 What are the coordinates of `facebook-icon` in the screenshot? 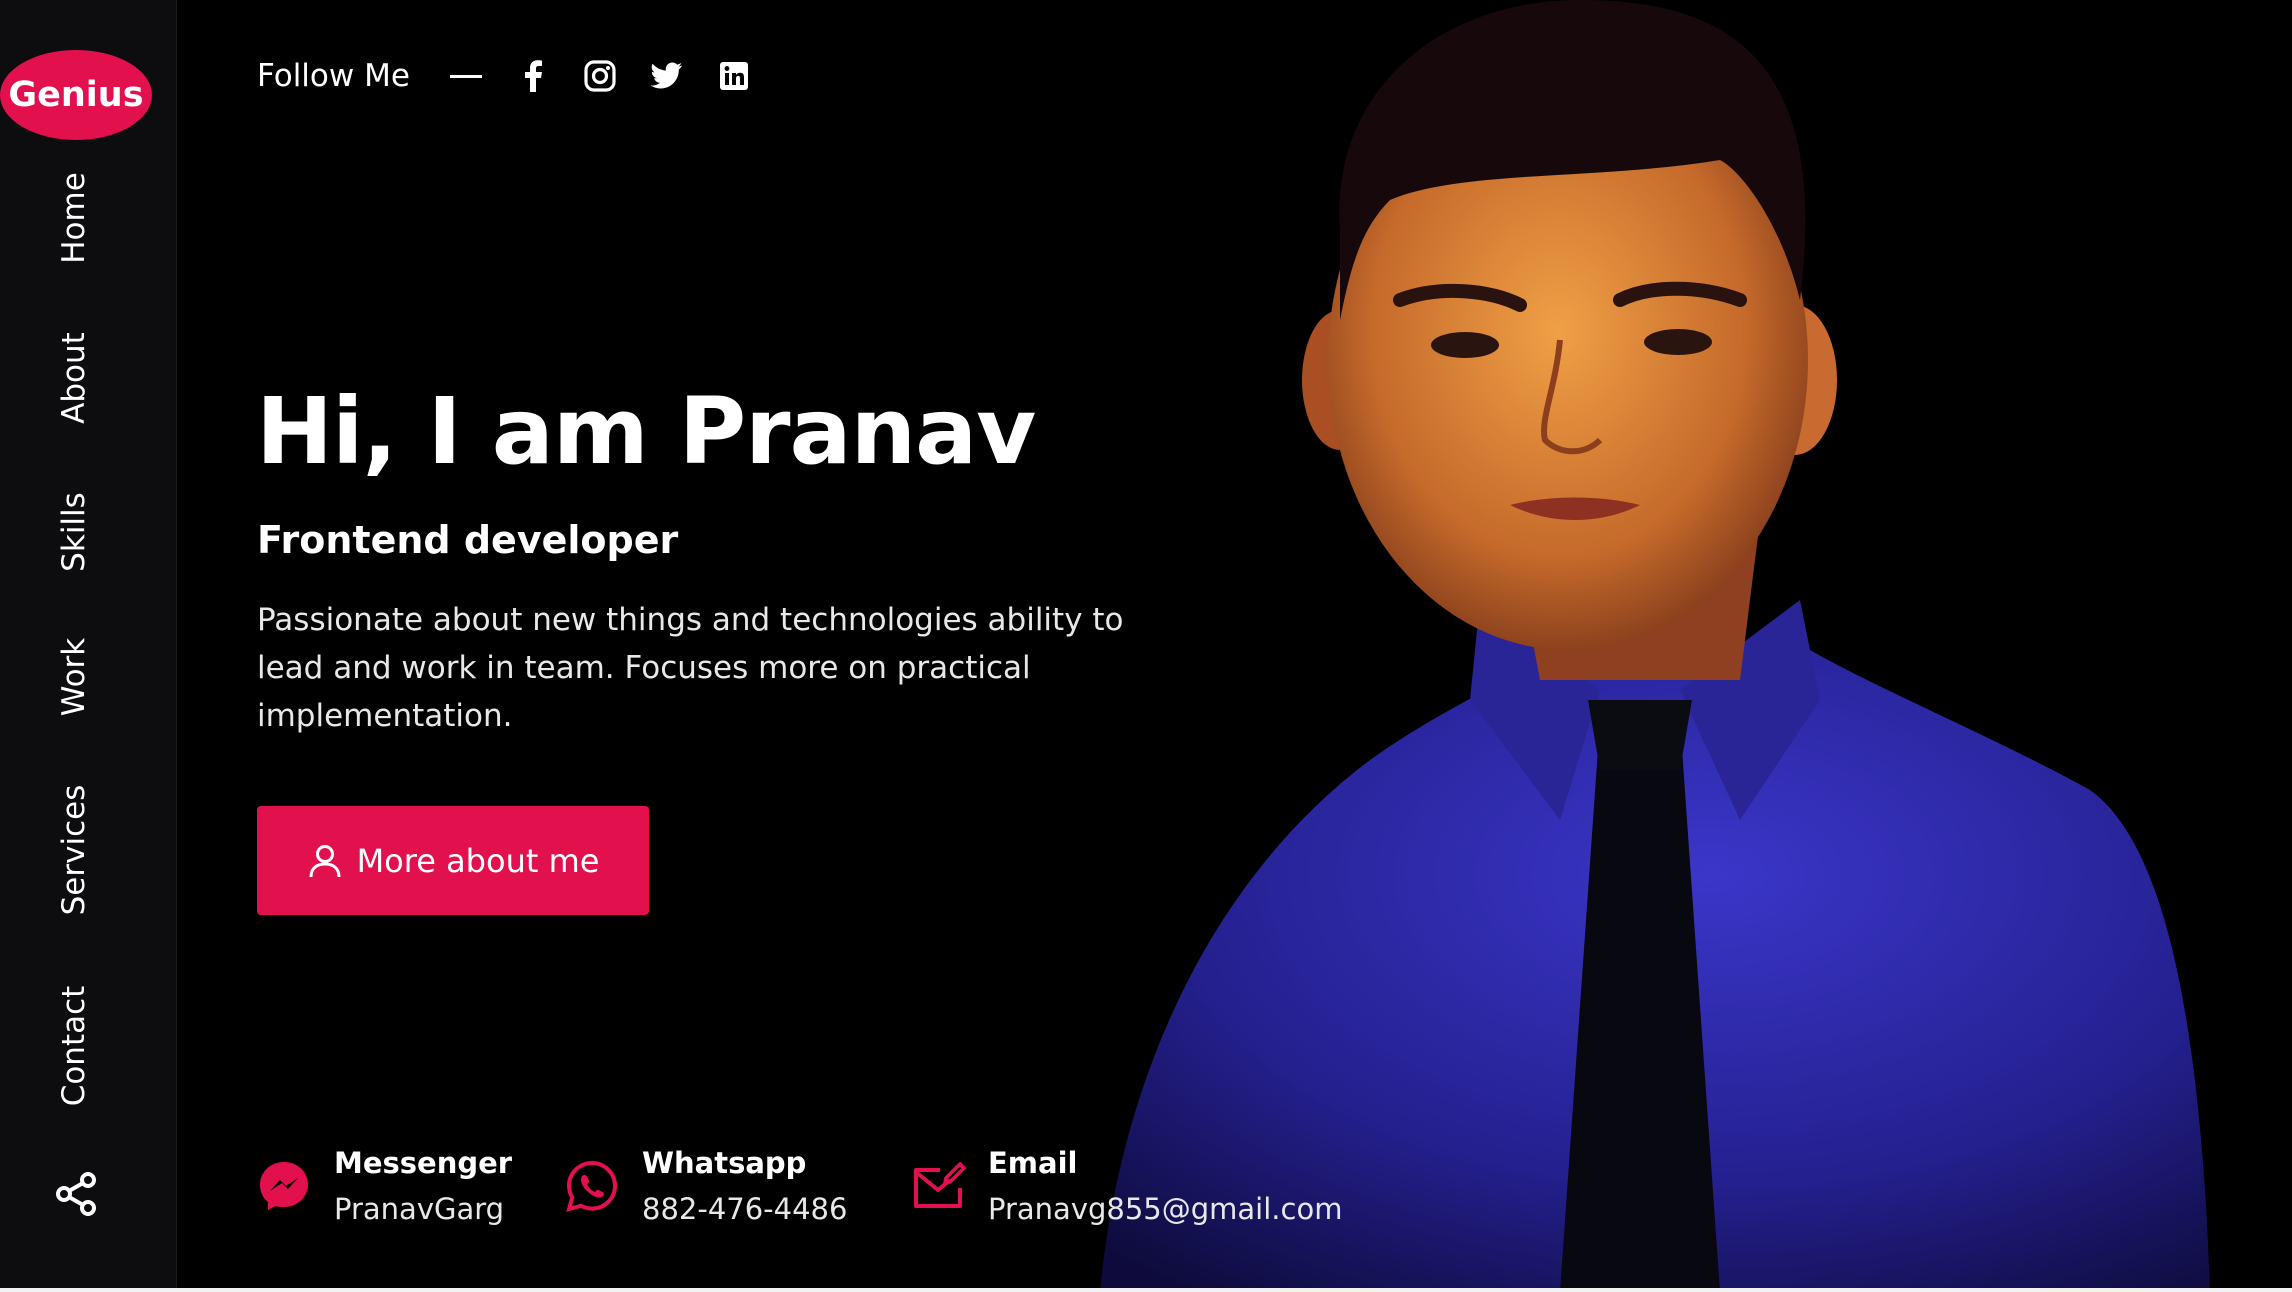 It's located at (533, 76).